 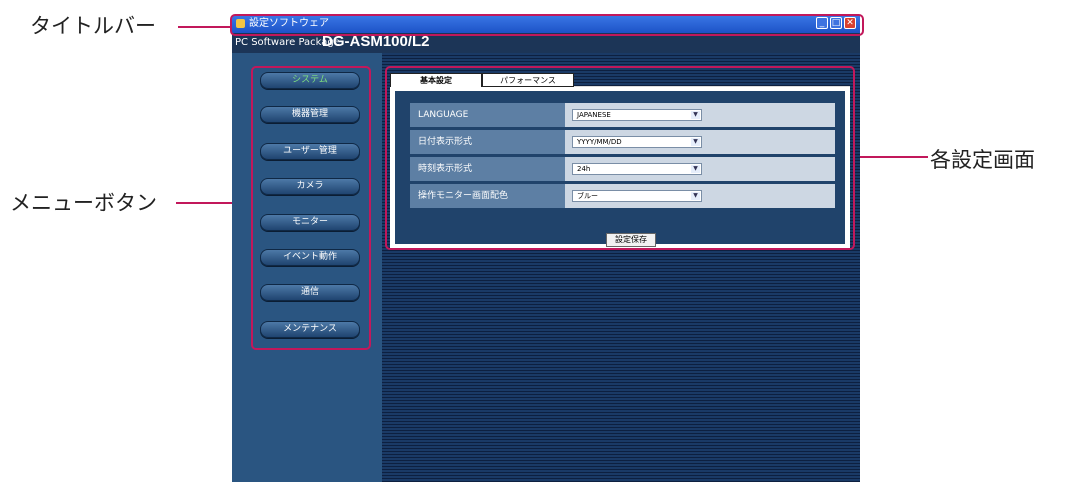 I want to click on callout-menu-buttons-label: メニューボタン, so click(x=83, y=203).